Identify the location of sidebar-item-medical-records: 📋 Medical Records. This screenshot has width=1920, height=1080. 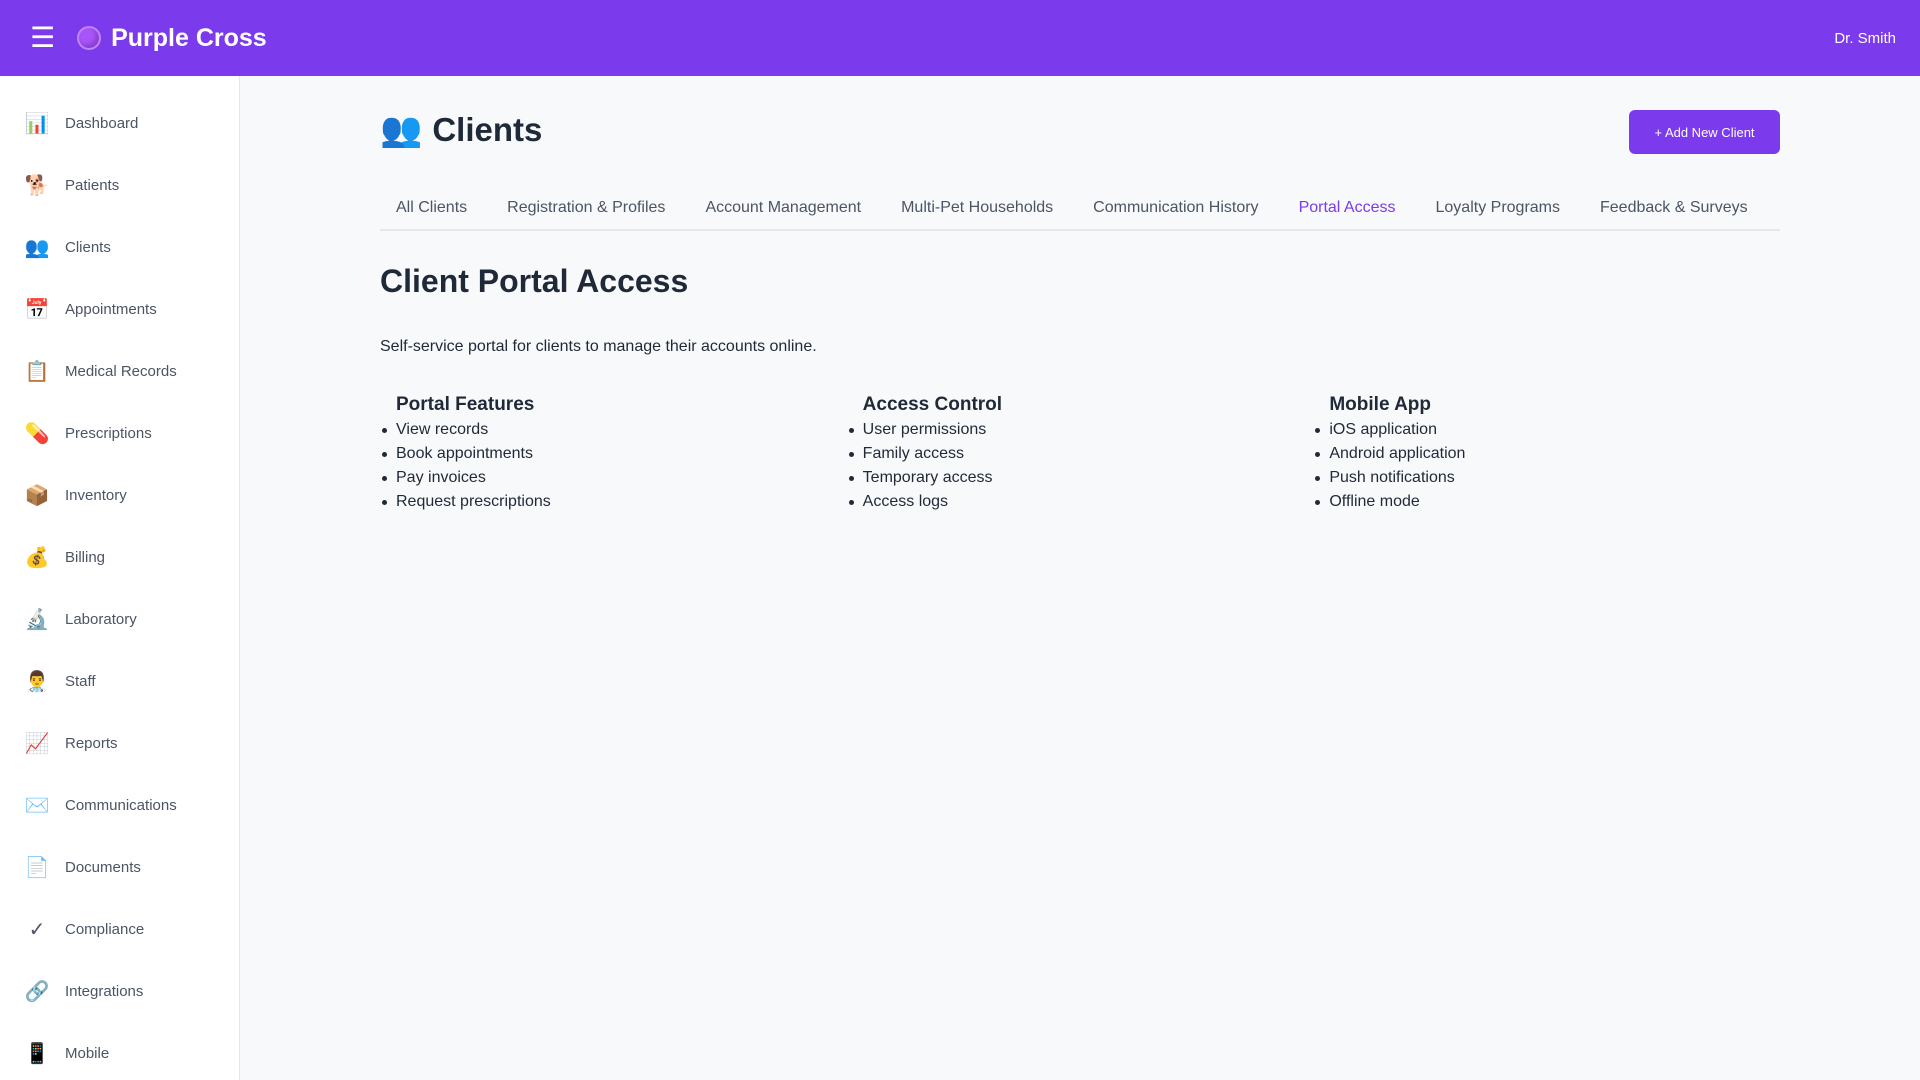
(119, 371).